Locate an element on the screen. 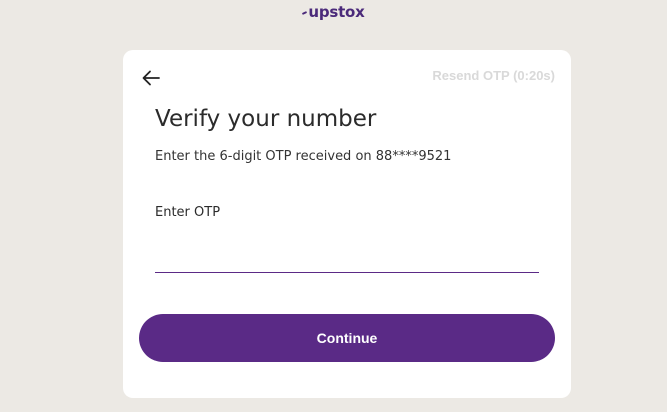 This screenshot has height=412, width=667. upstox-logo: upstox is located at coordinates (333, 12).